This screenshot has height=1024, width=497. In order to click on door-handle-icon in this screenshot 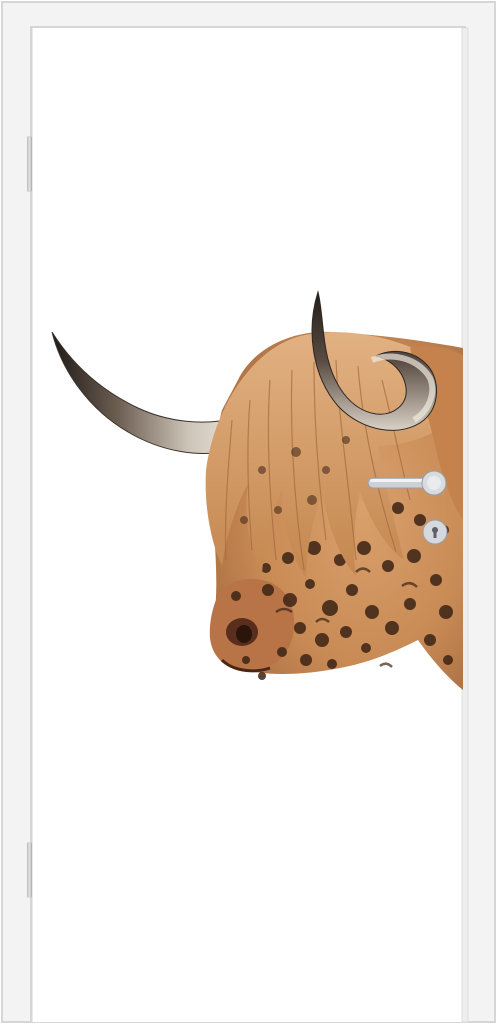, I will do `click(408, 483)`.